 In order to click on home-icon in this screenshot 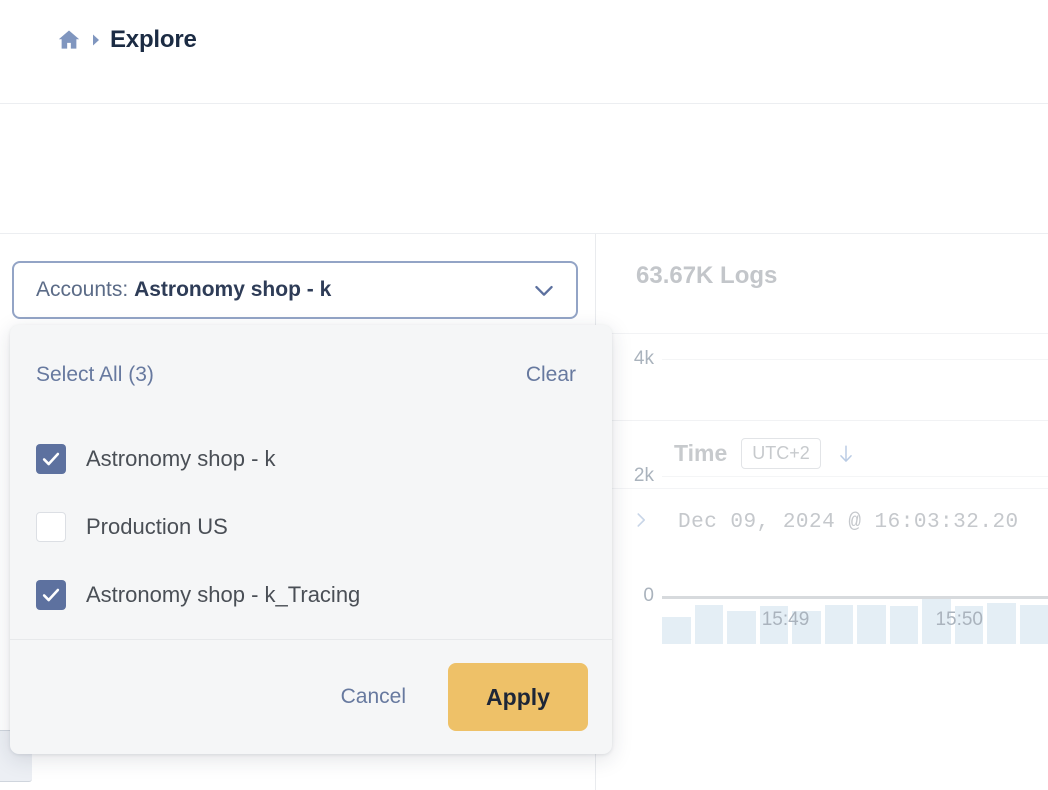, I will do `click(69, 40)`.